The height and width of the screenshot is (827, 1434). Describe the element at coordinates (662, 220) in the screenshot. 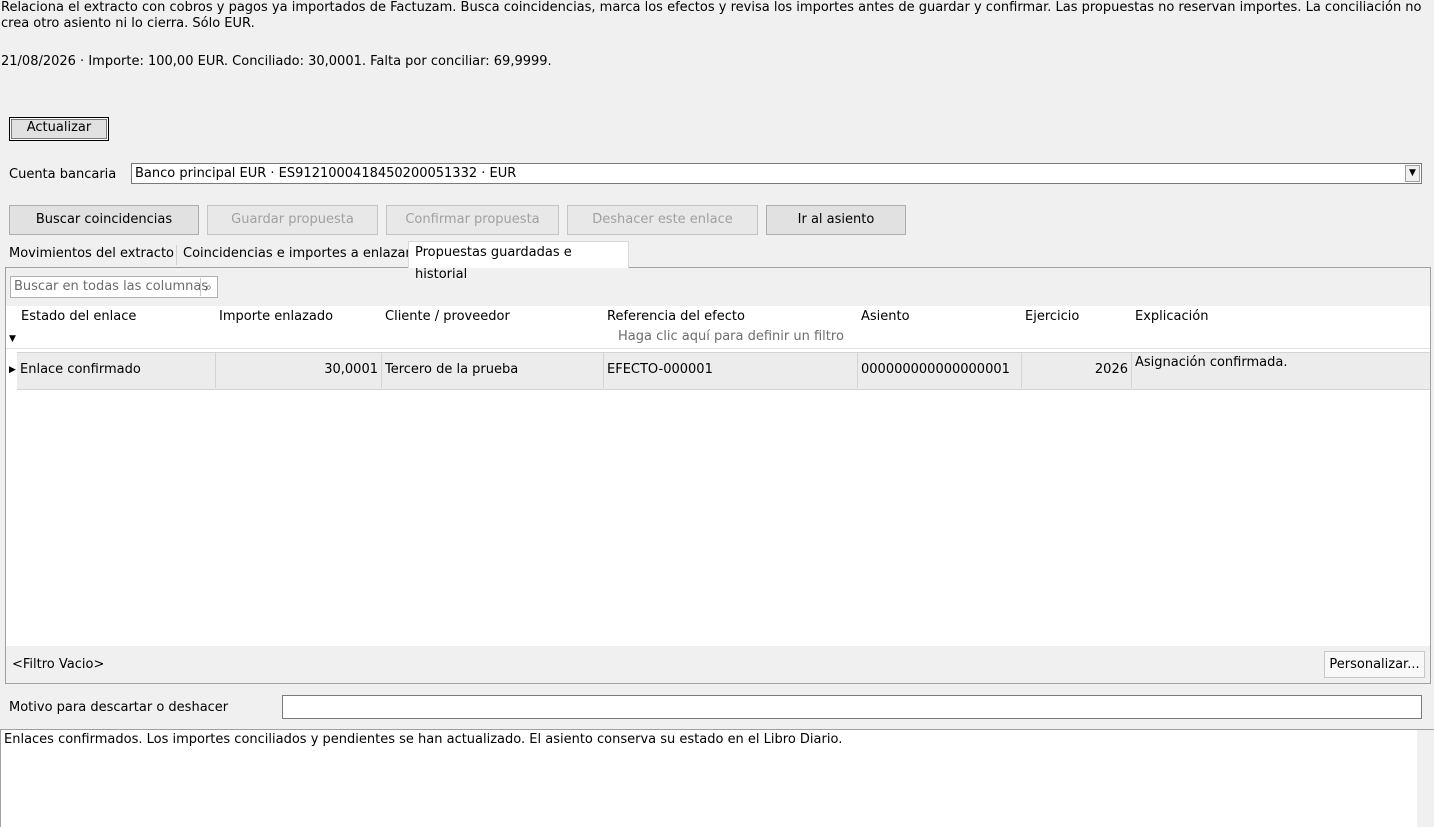

I see `deshacer-enlace-button: Deshacer este enlace` at that location.